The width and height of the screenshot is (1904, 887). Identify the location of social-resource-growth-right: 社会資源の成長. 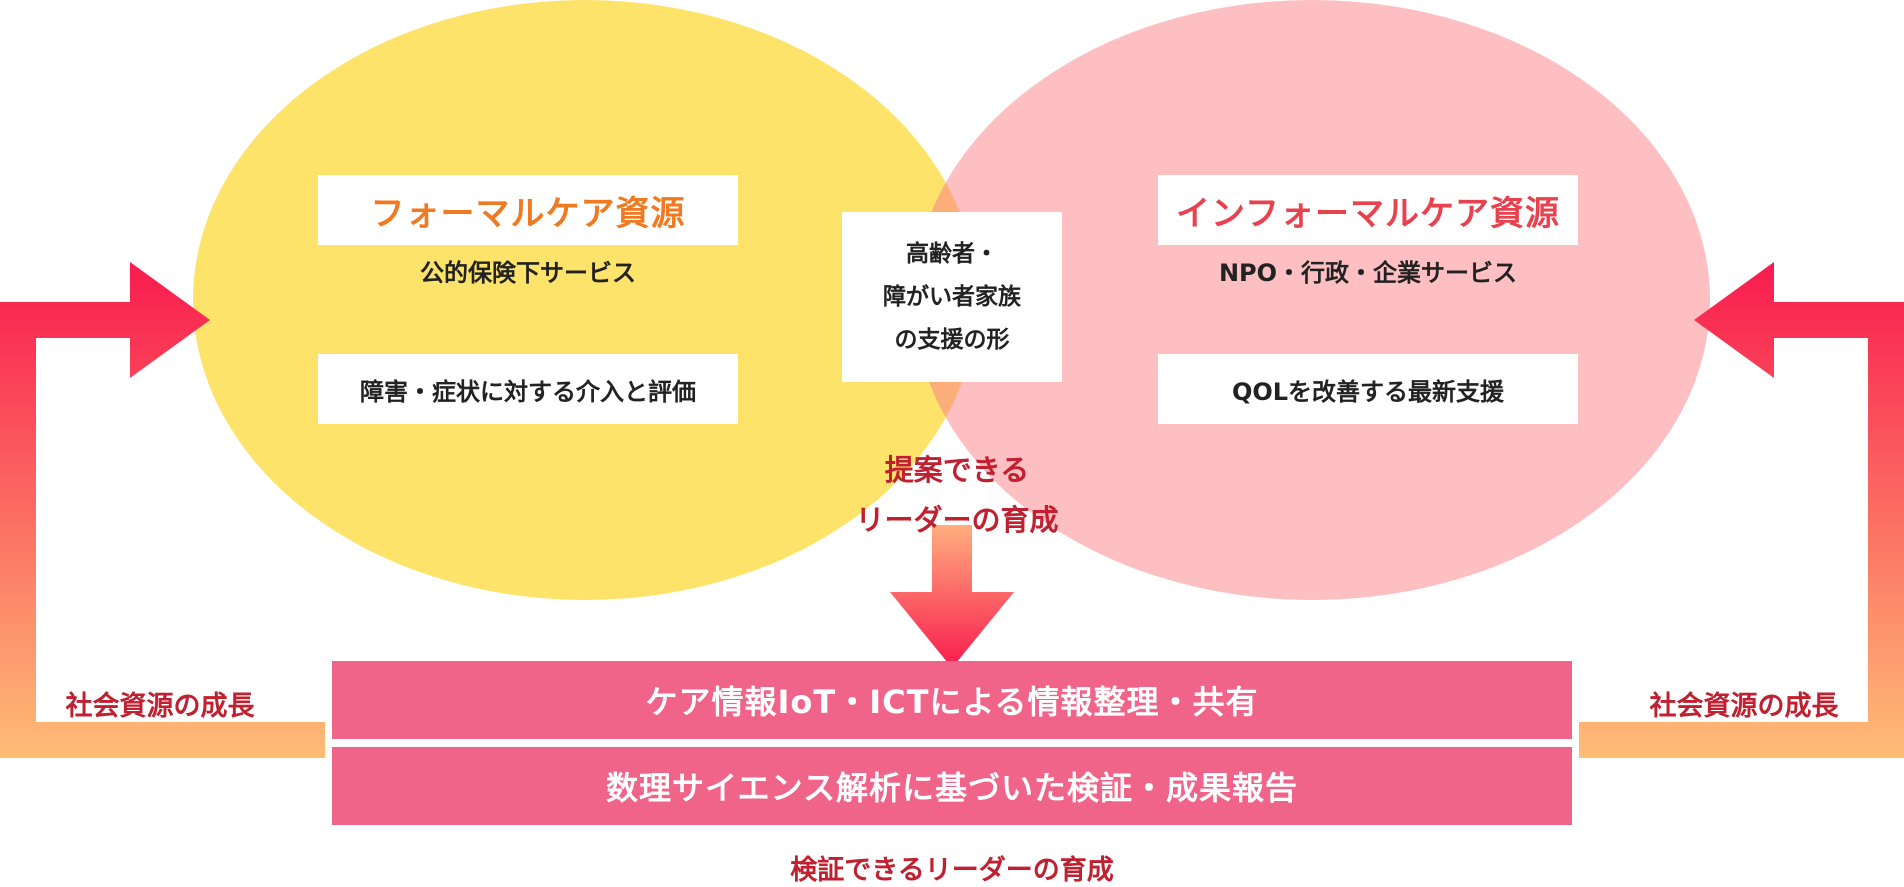
(1744, 706).